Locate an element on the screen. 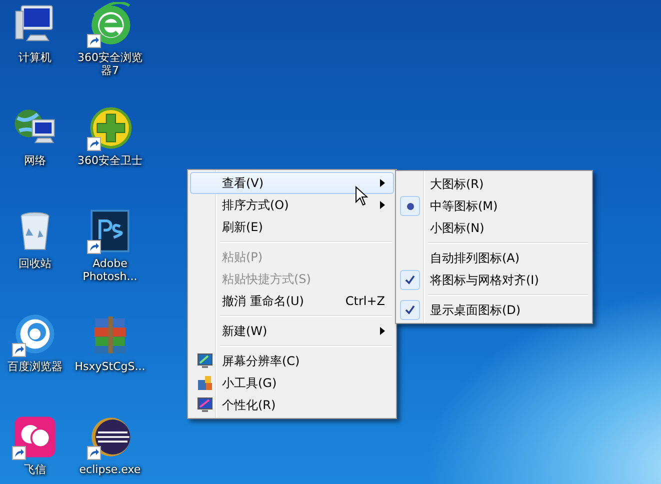 The height and width of the screenshot is (484, 661). menu-item: 刷新(E) is located at coordinates (292, 227).